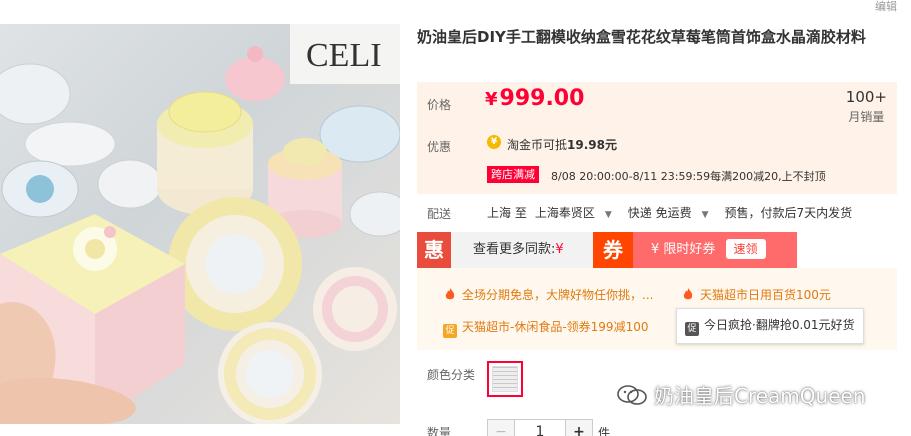 The width and height of the screenshot is (911, 436). What do you see at coordinates (688, 176) in the screenshot?
I see `cross-store-text: 8/08 20:00:00-8/11 23:59:59每满200减20,上不封顶` at bounding box center [688, 176].